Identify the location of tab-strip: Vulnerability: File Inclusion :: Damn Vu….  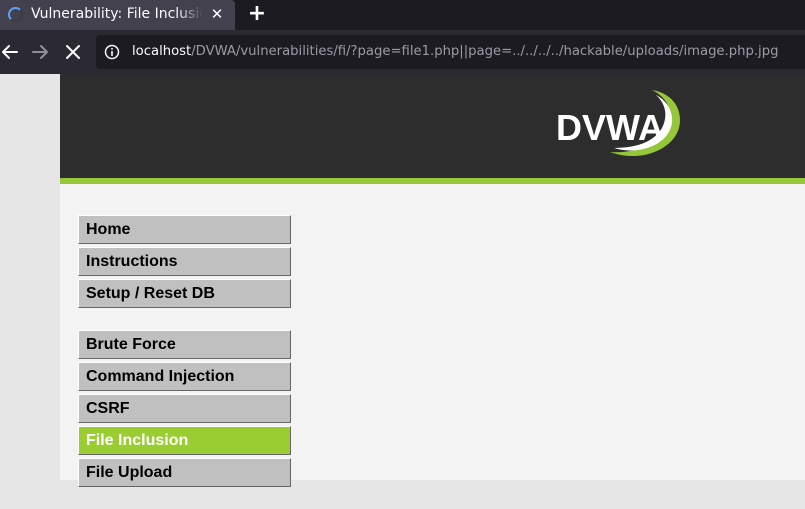
(402, 15).